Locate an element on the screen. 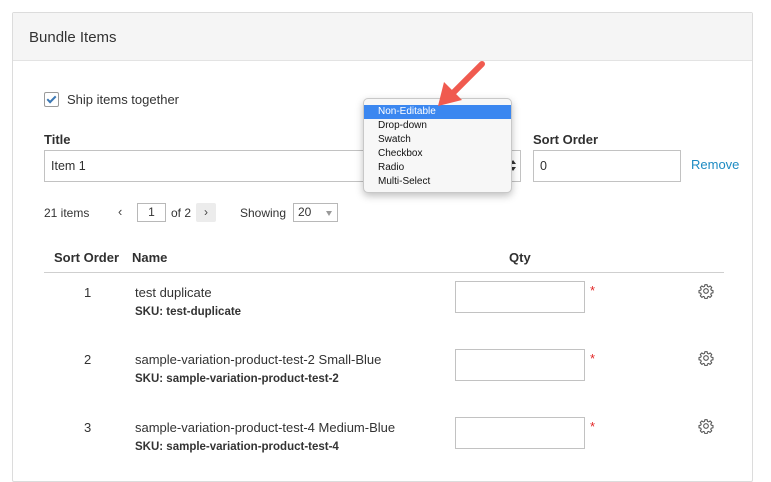  page-number-input: 1 is located at coordinates (151, 212).